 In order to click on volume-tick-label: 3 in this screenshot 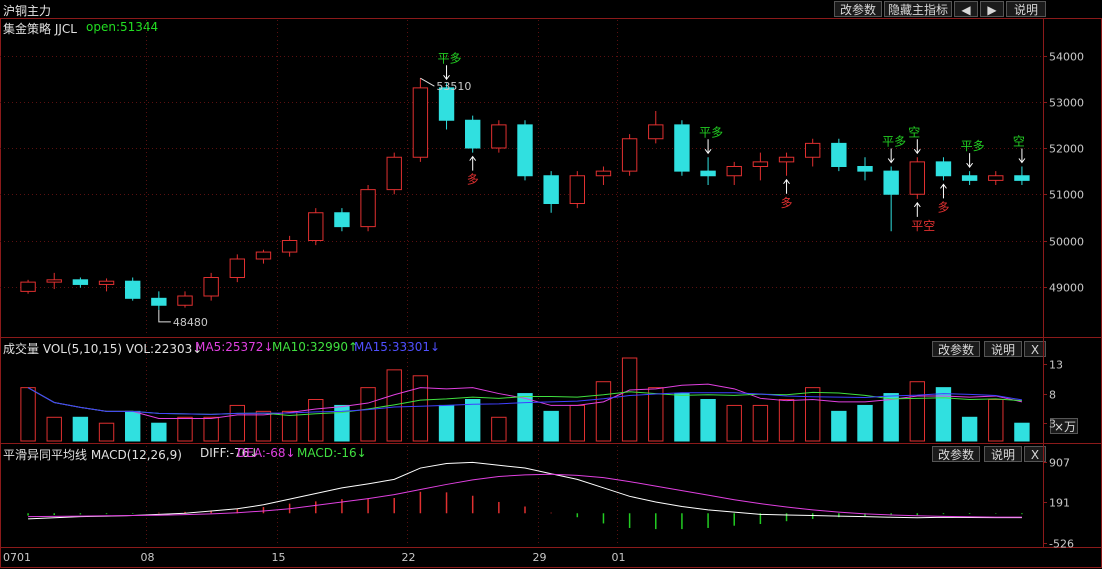, I will do `click(1052, 424)`.